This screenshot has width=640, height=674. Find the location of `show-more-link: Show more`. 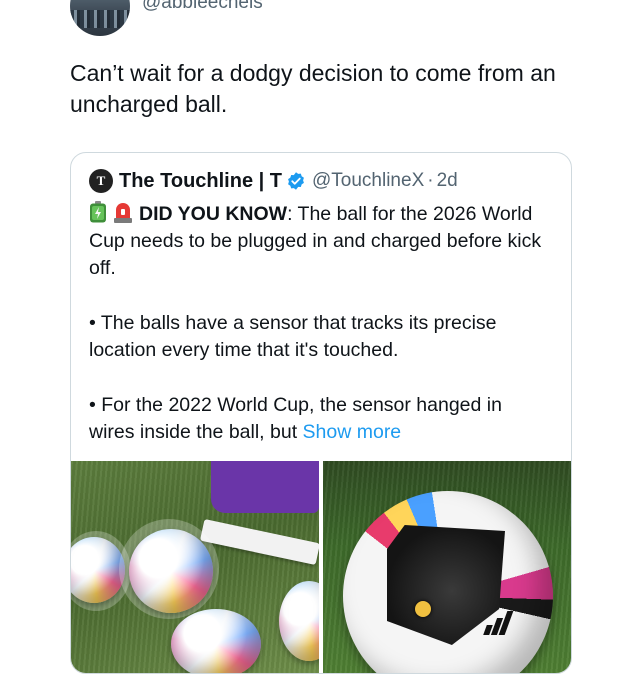

show-more-link: Show more is located at coordinates (352, 432).